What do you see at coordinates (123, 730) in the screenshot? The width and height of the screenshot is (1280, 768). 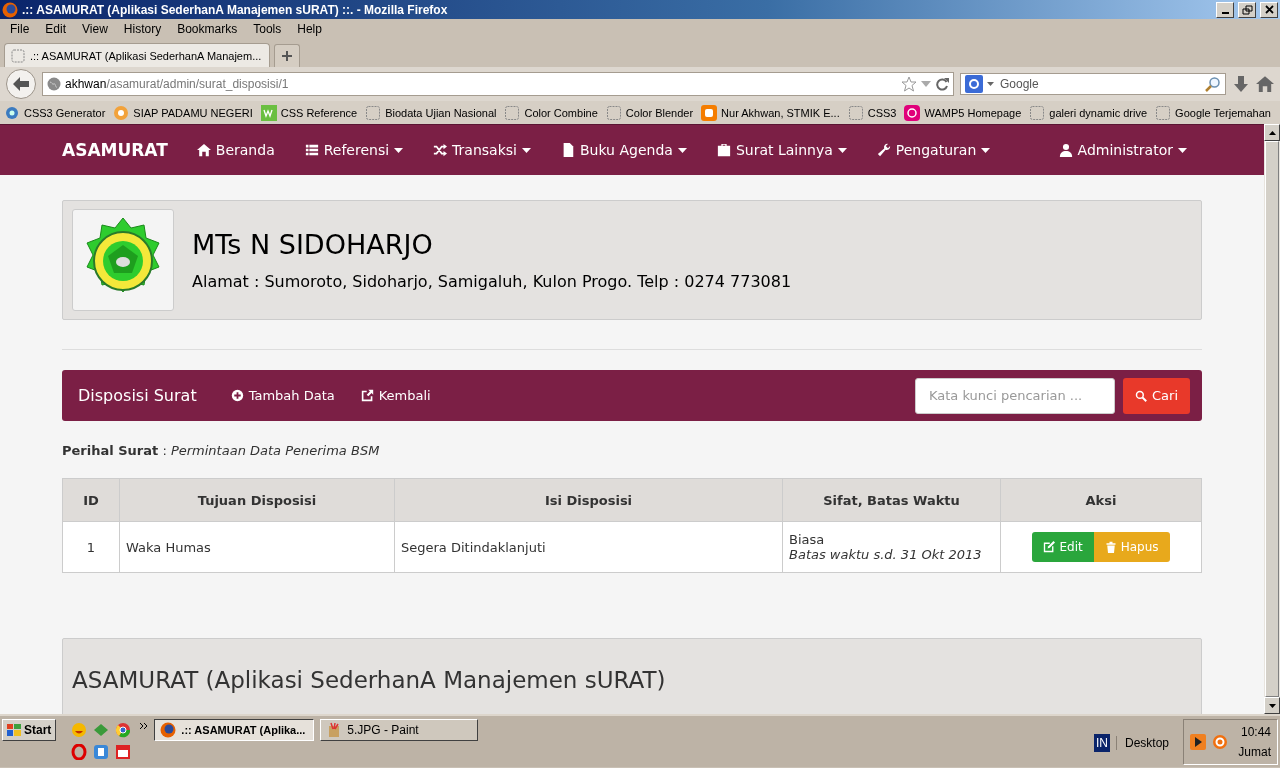 I see `wheel-icon` at bounding box center [123, 730].